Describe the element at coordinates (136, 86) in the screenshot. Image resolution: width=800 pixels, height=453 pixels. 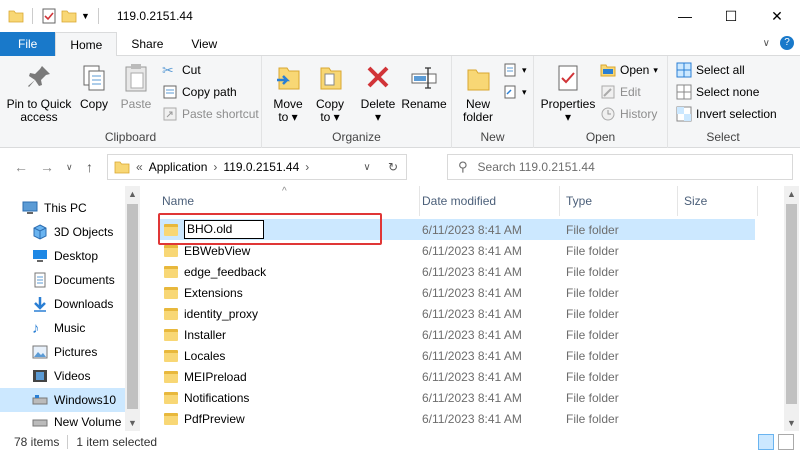
I see `paste-button: Paste` at that location.